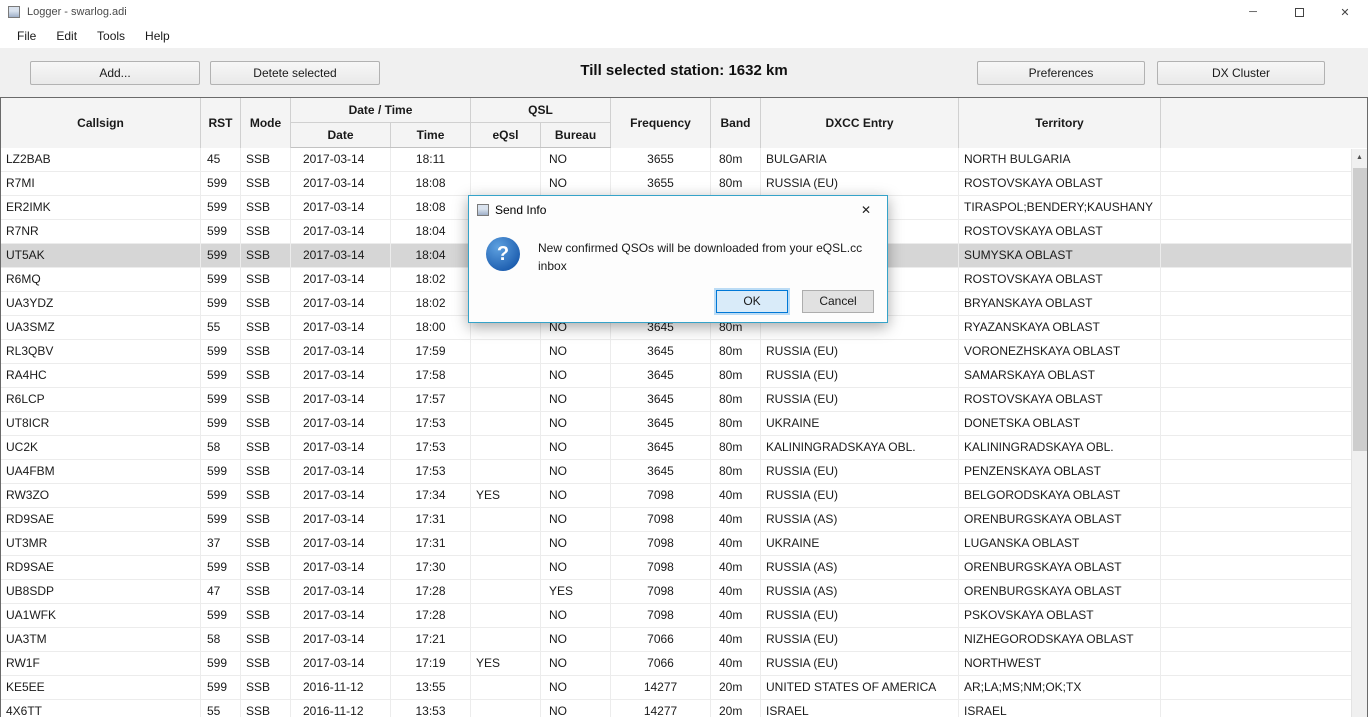 This screenshot has width=1368, height=717. Describe the element at coordinates (101, 447) in the screenshot. I see `cell-callsign: UC2K` at that location.